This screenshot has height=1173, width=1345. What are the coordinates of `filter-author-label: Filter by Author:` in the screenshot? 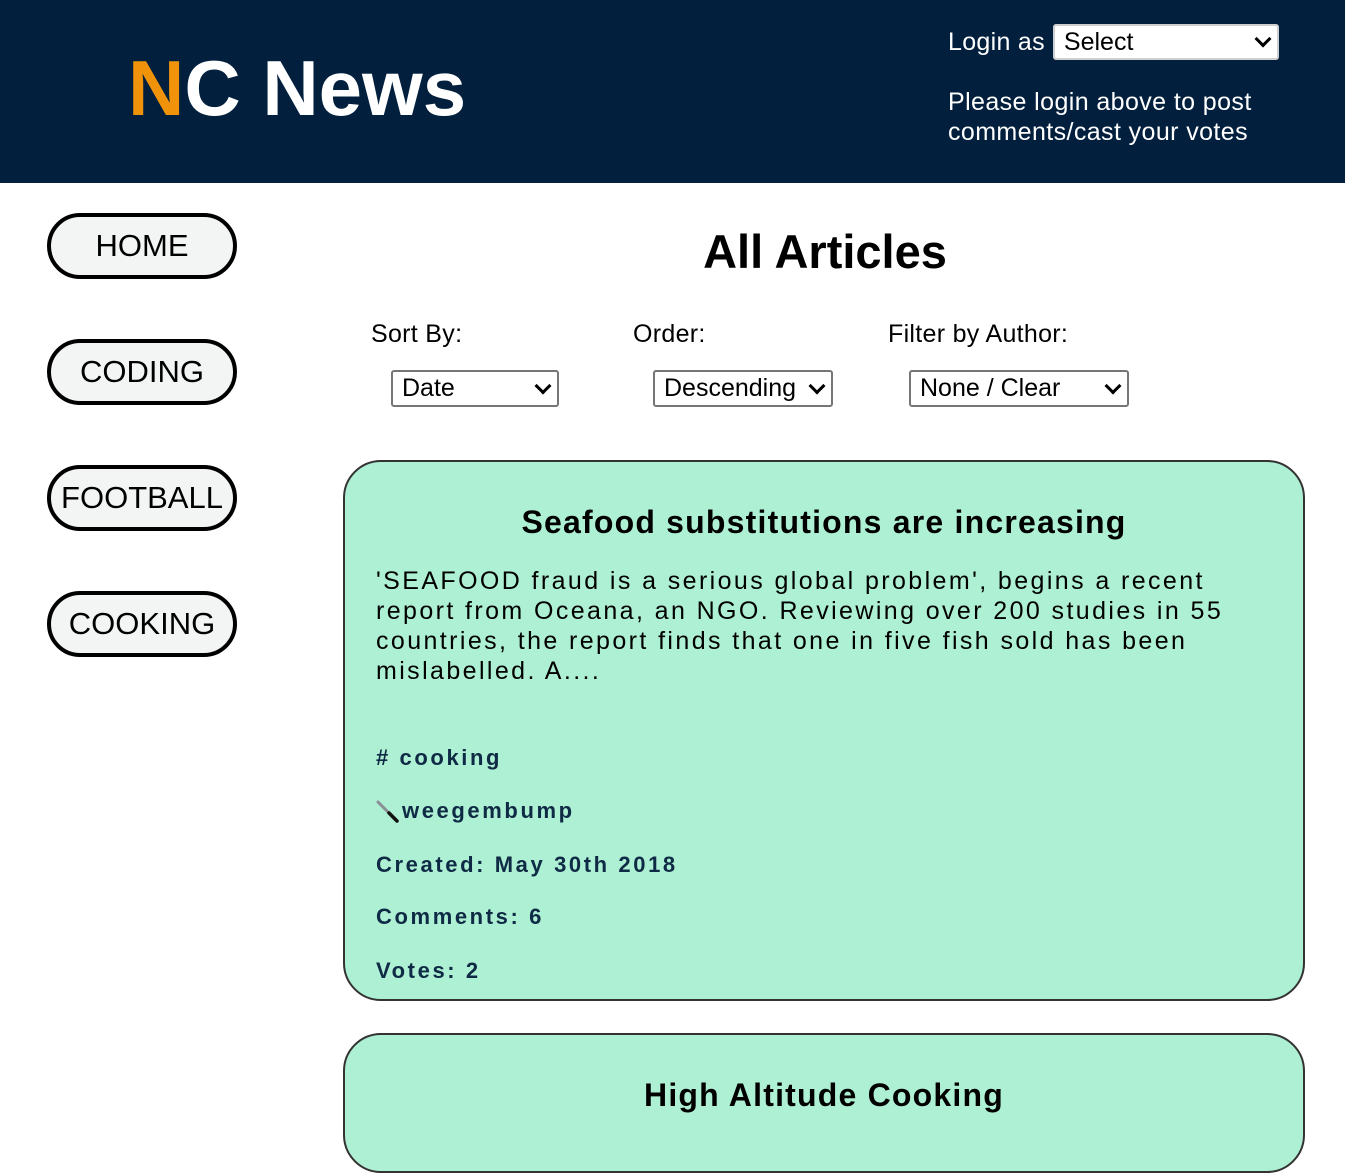 It's located at (978, 334).